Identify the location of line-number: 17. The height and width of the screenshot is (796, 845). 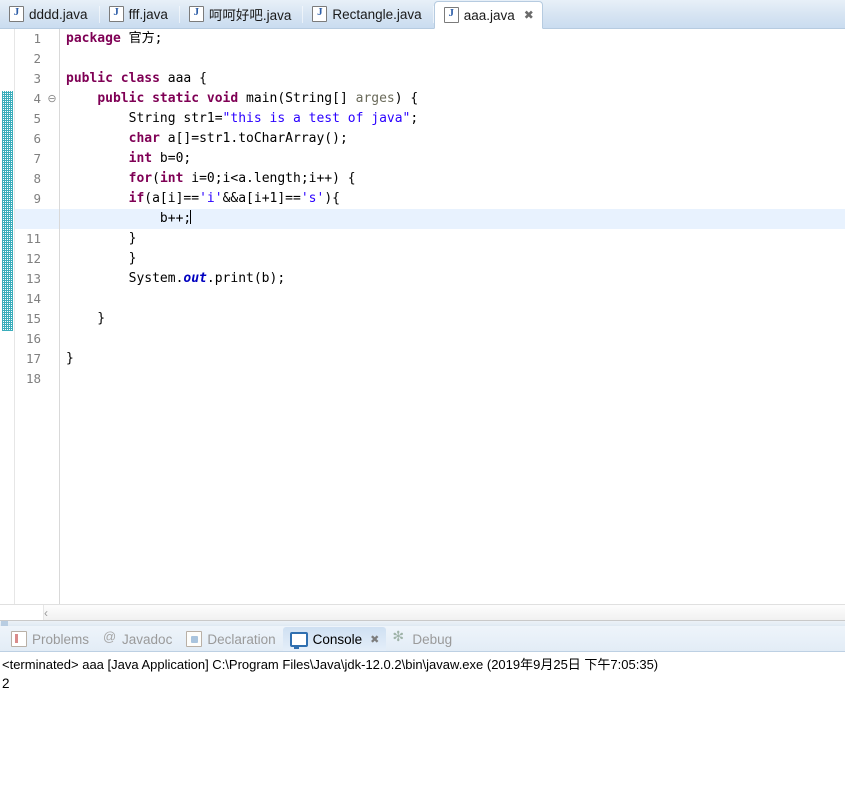
(33, 358).